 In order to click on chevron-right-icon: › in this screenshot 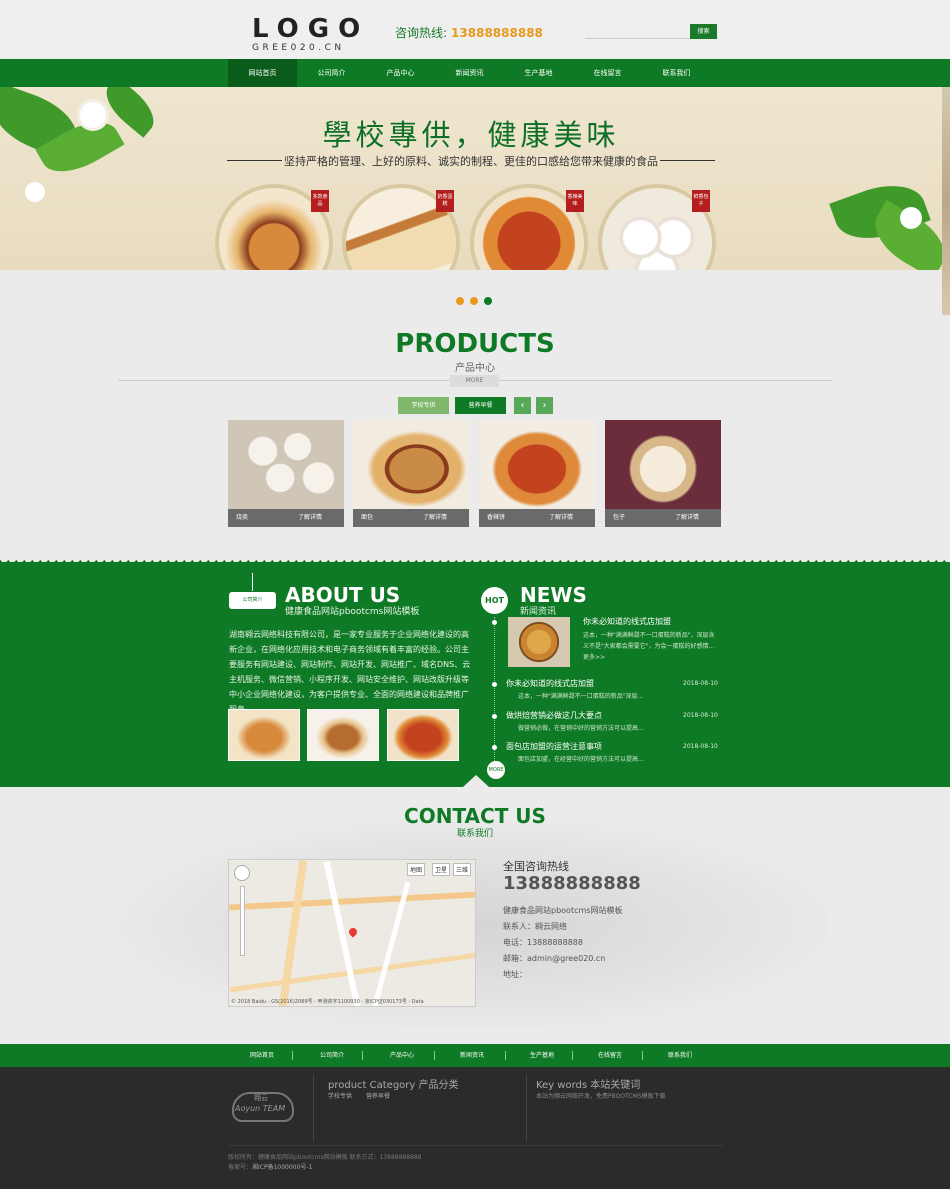, I will do `click(544, 405)`.